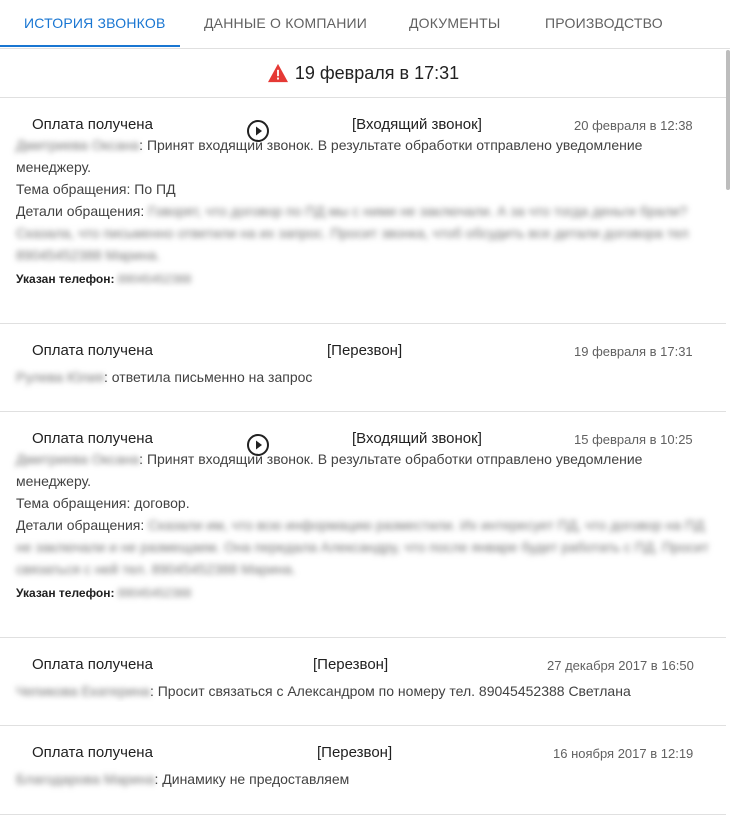  Describe the element at coordinates (377, 72) in the screenshot. I see `date-header-text: 19 февраля в 17:31` at that location.